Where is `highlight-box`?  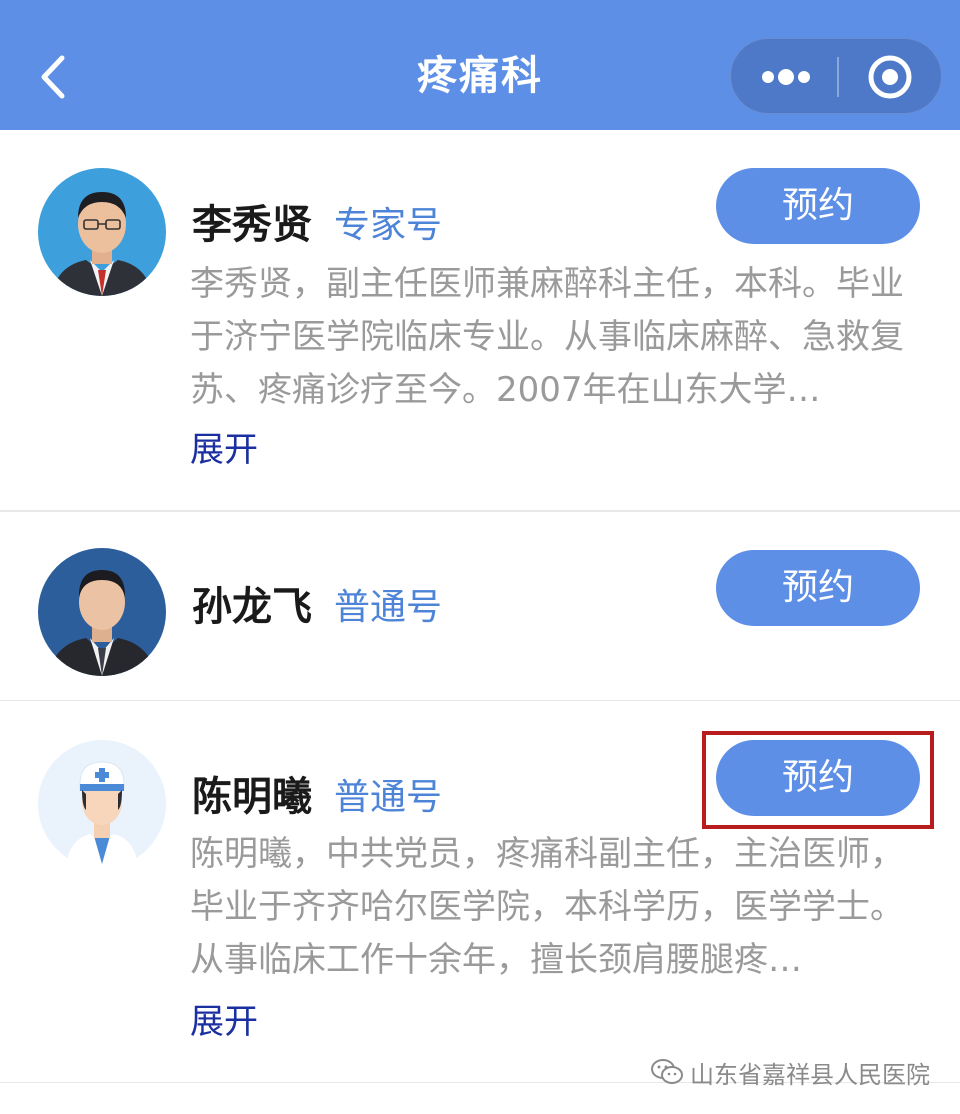
highlight-box is located at coordinates (818, 780).